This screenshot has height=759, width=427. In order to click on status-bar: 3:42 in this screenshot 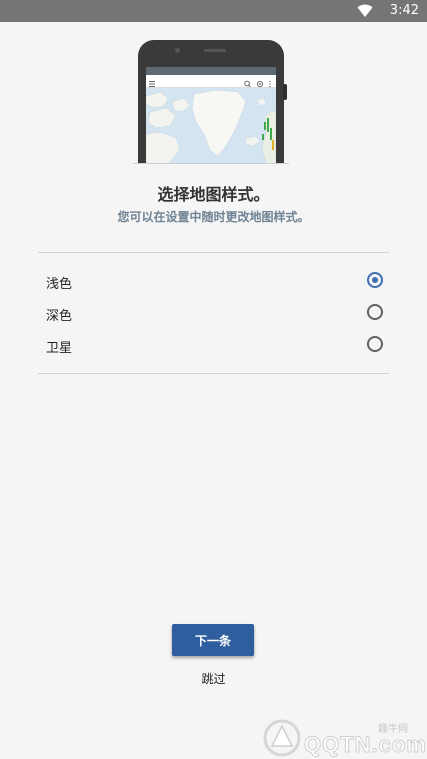, I will do `click(213, 11)`.